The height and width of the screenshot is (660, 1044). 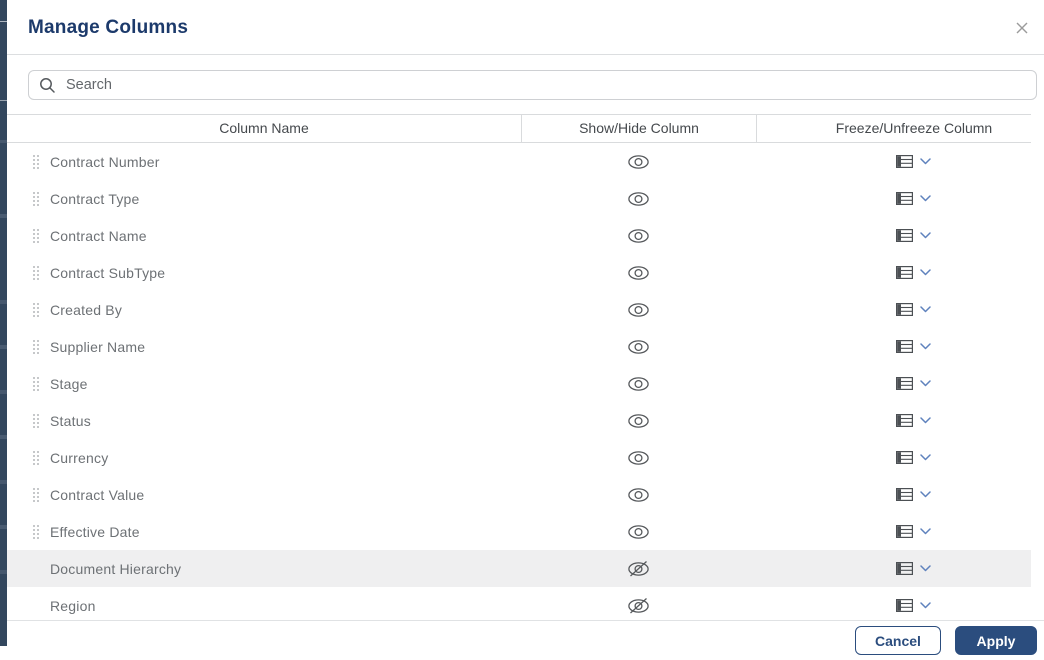 I want to click on table-row: Contract Value, so click(x=519, y=494).